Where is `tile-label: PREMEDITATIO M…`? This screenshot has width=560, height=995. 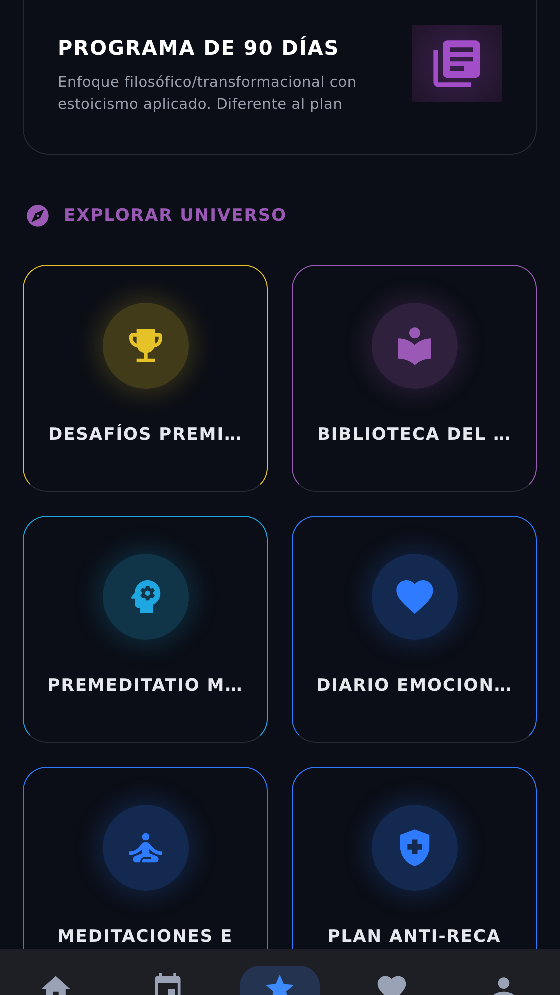
tile-label: PREMEDITATIO M… is located at coordinates (146, 686).